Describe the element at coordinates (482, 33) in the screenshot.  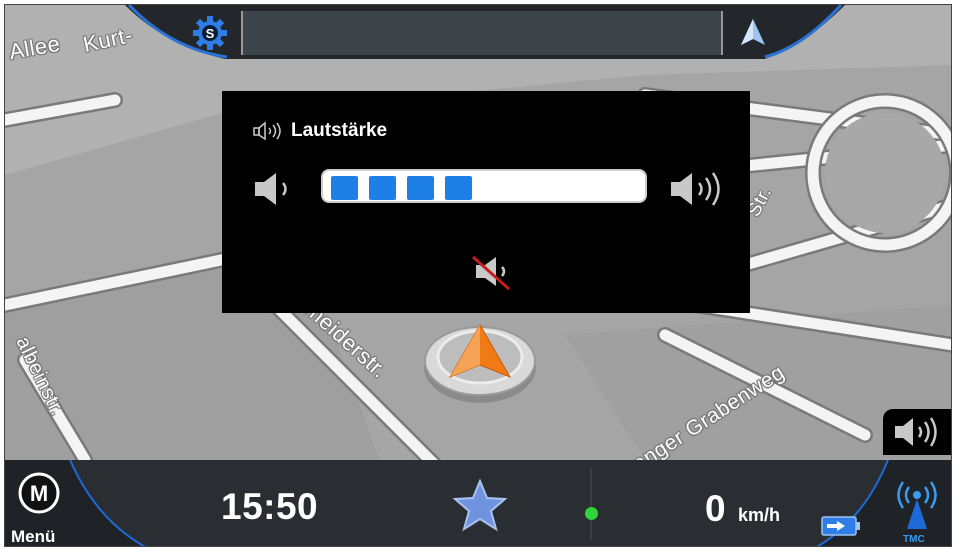
I see `location-display` at that location.